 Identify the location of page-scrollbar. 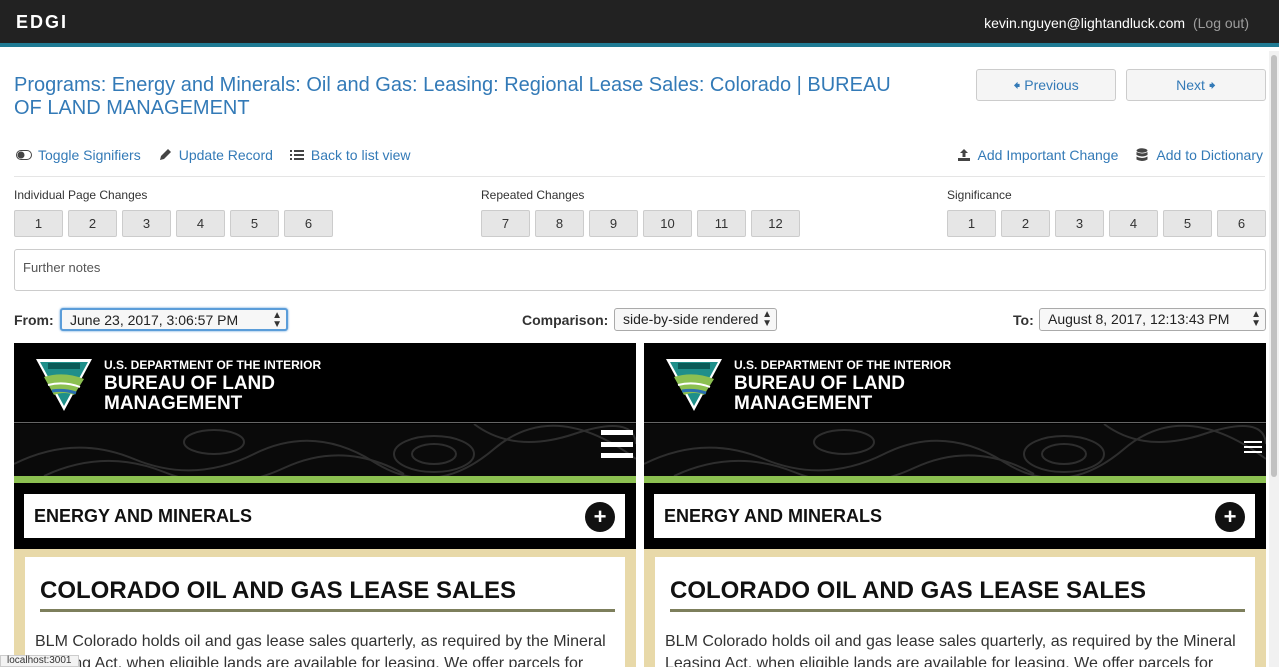
(1274, 359).